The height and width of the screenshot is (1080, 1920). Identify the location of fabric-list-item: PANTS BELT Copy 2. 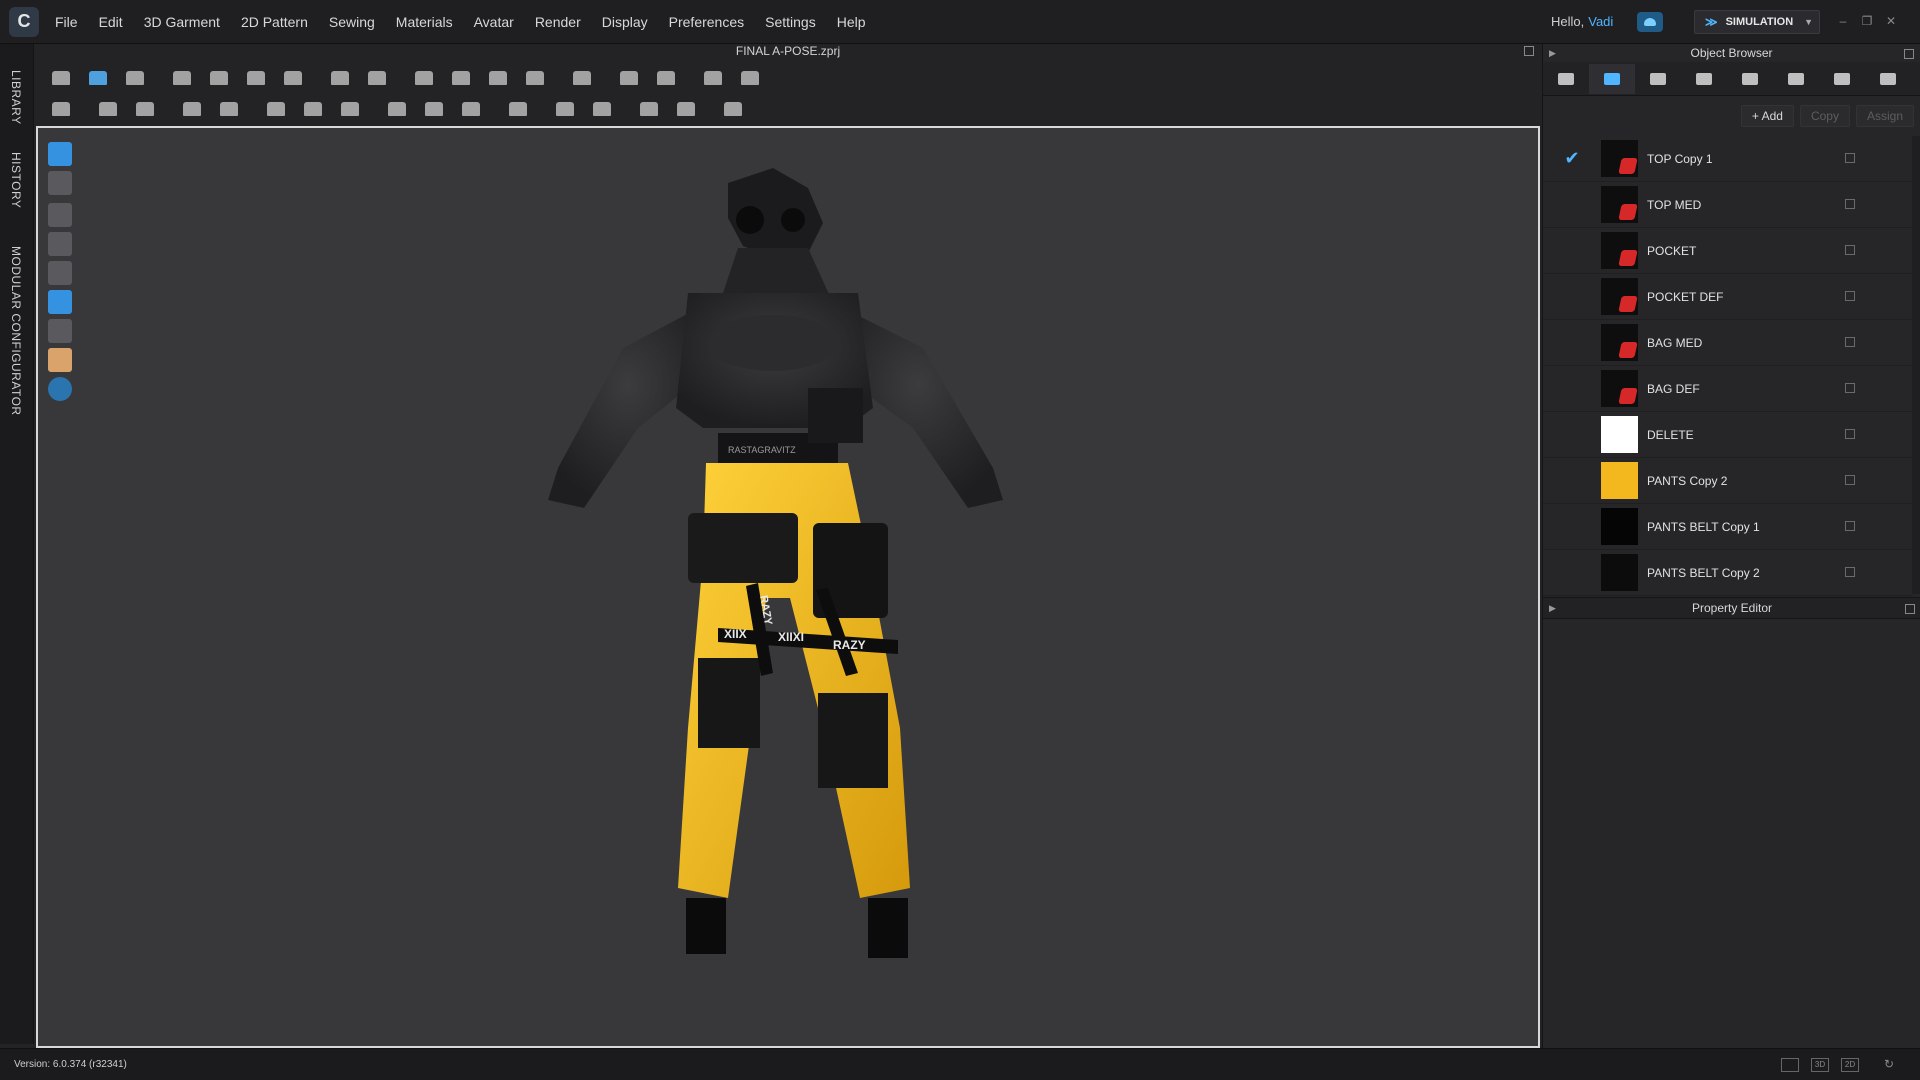
(1728, 573).